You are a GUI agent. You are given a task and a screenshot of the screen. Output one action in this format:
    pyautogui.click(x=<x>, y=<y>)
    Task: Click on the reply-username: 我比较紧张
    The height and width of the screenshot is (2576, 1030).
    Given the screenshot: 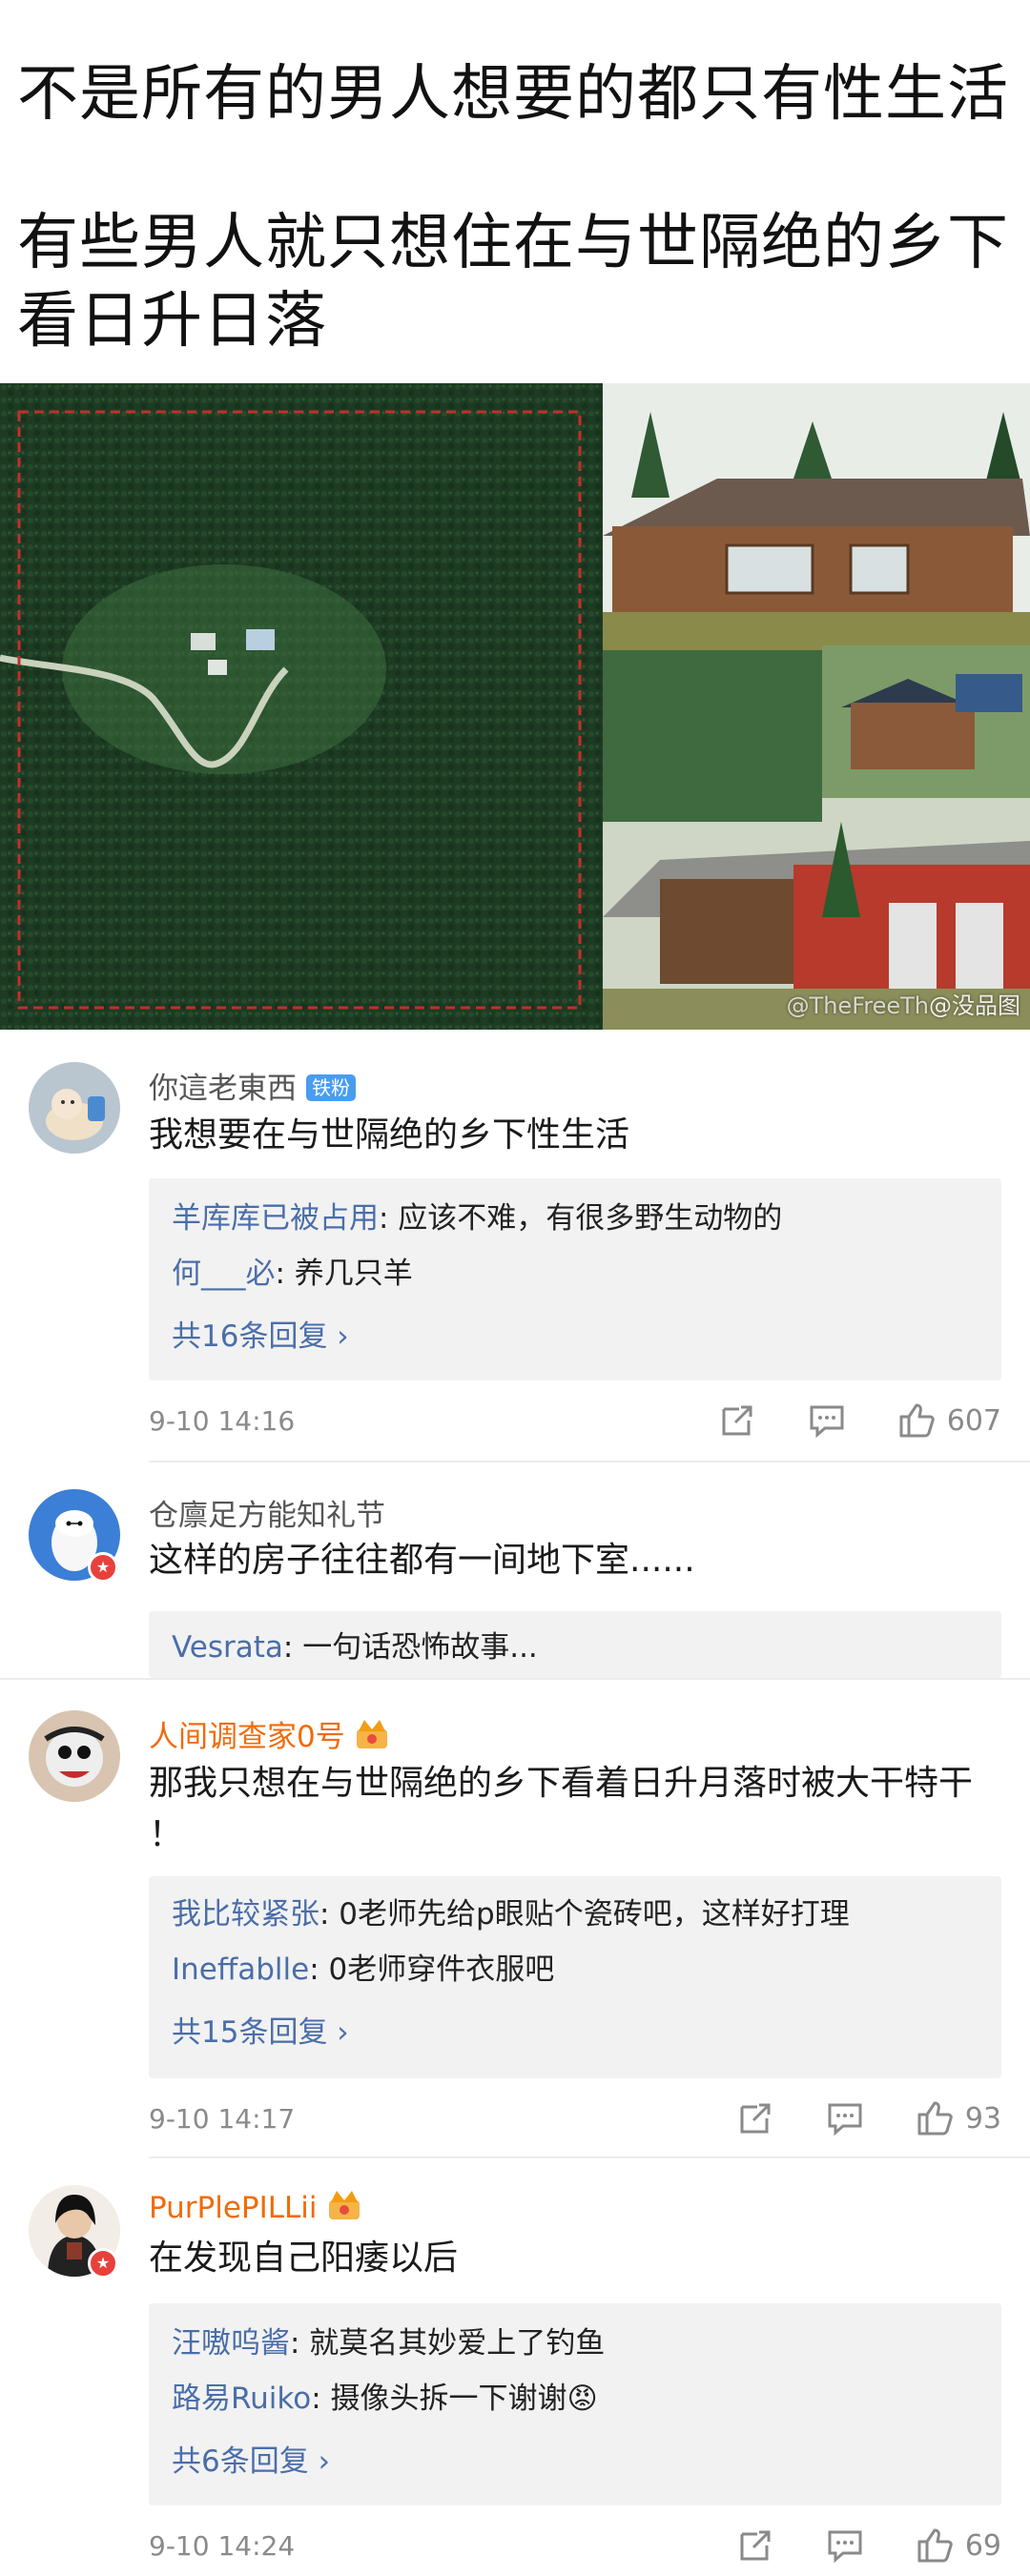 What is the action you would take?
    pyautogui.click(x=246, y=1915)
    